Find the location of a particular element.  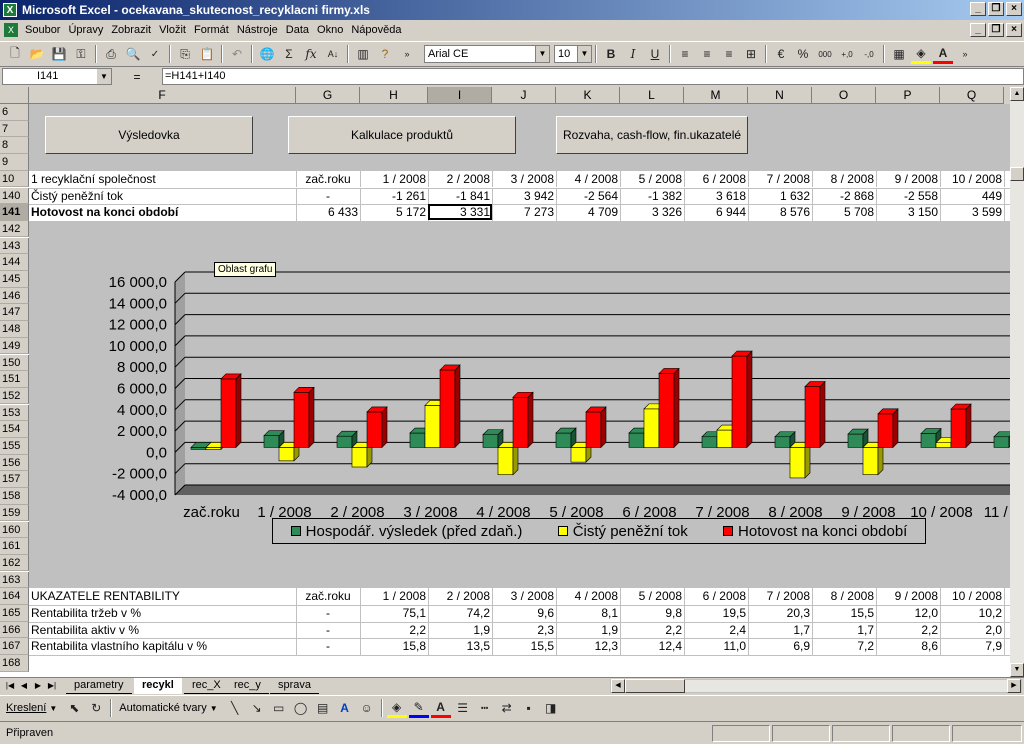

doc-minimize-button: _ is located at coordinates (978, 30).